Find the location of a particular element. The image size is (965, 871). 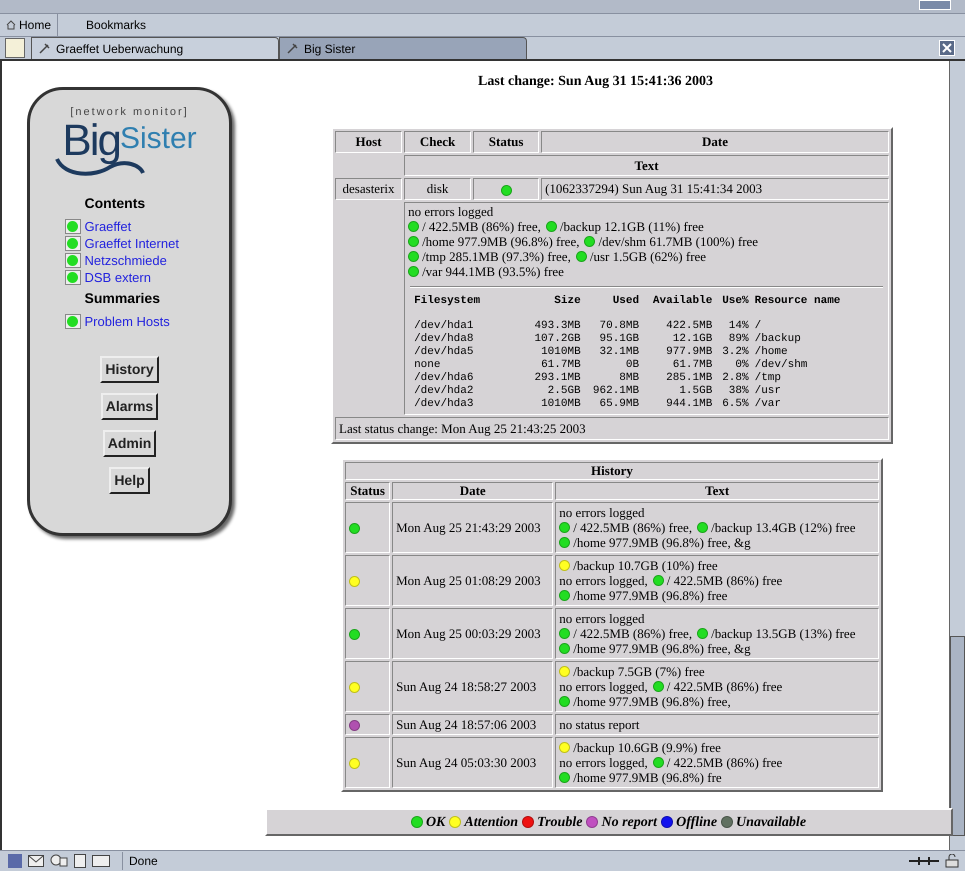

table-cell-text: 89% is located at coordinates (738, 339).